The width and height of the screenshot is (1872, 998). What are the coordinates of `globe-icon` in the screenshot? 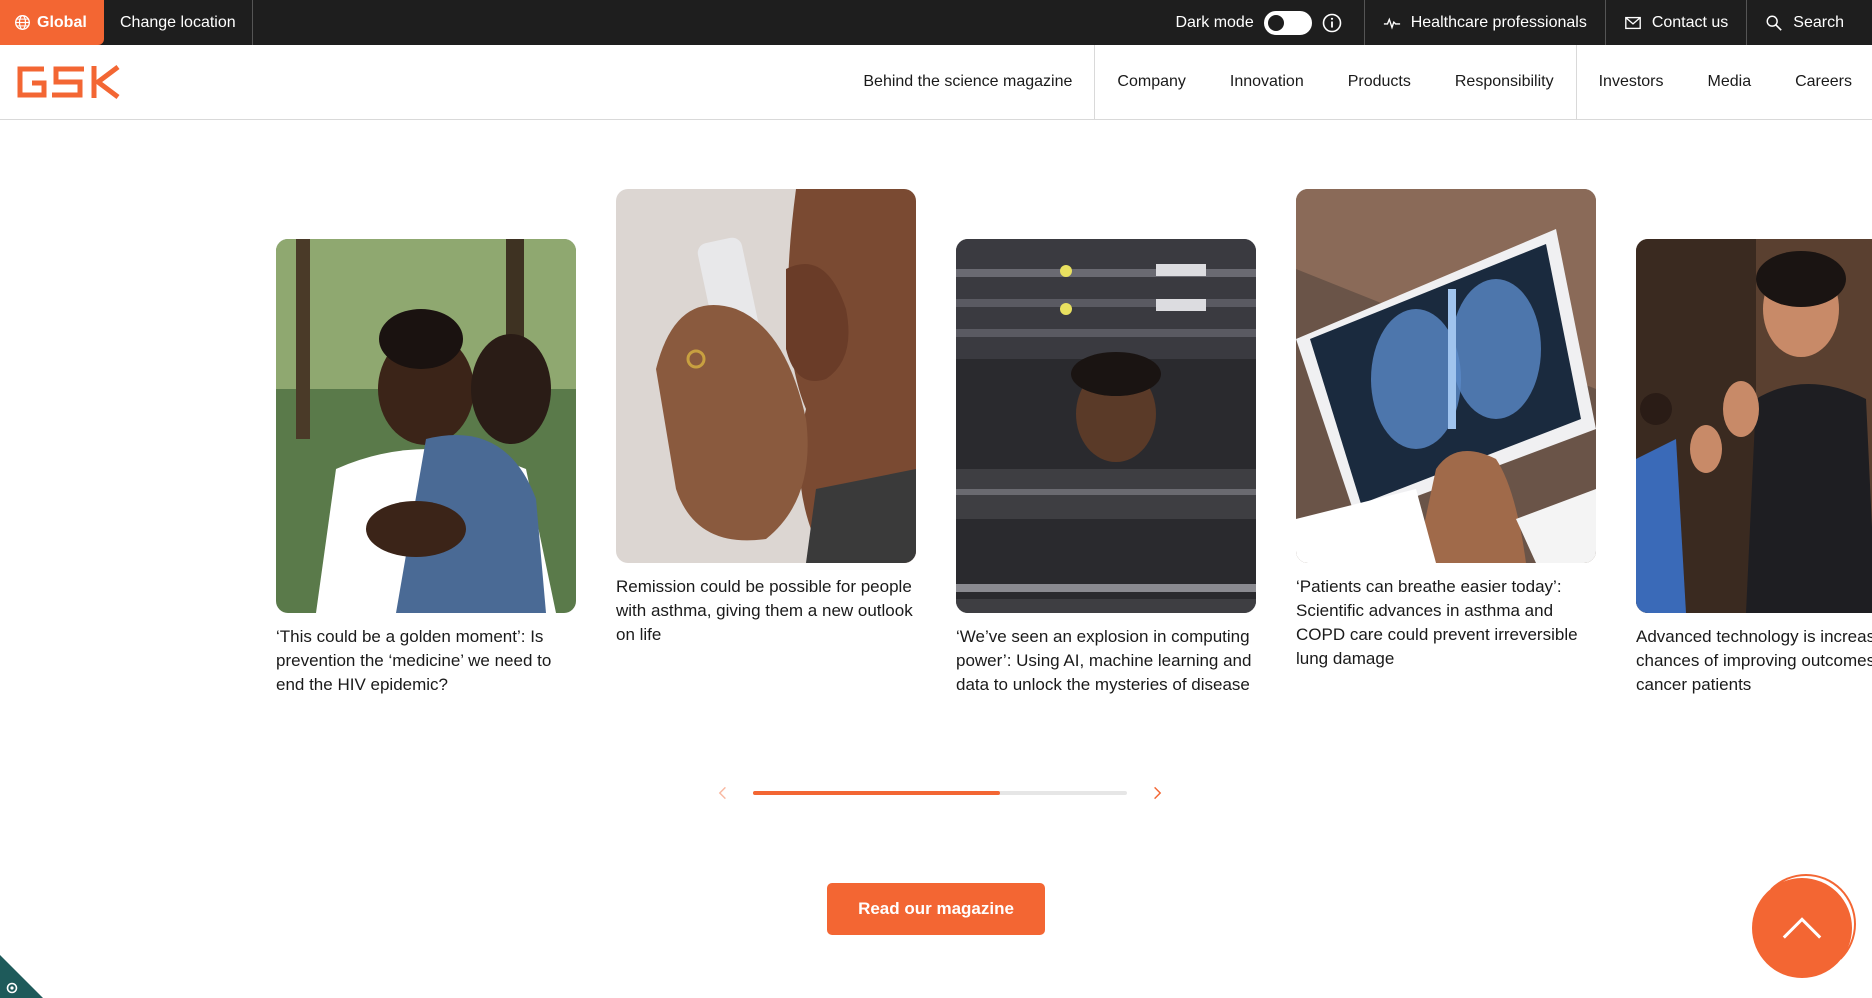 It's located at (22, 22).